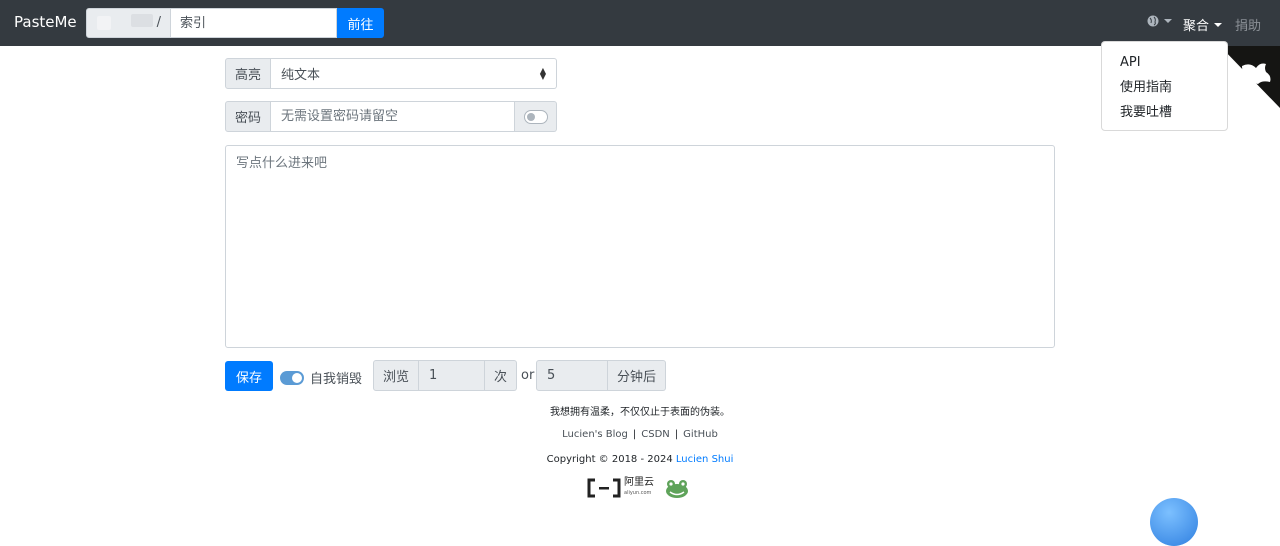 The width and height of the screenshot is (1280, 546). I want to click on self-destruct-toggle: 自我销毁, so click(321, 377).